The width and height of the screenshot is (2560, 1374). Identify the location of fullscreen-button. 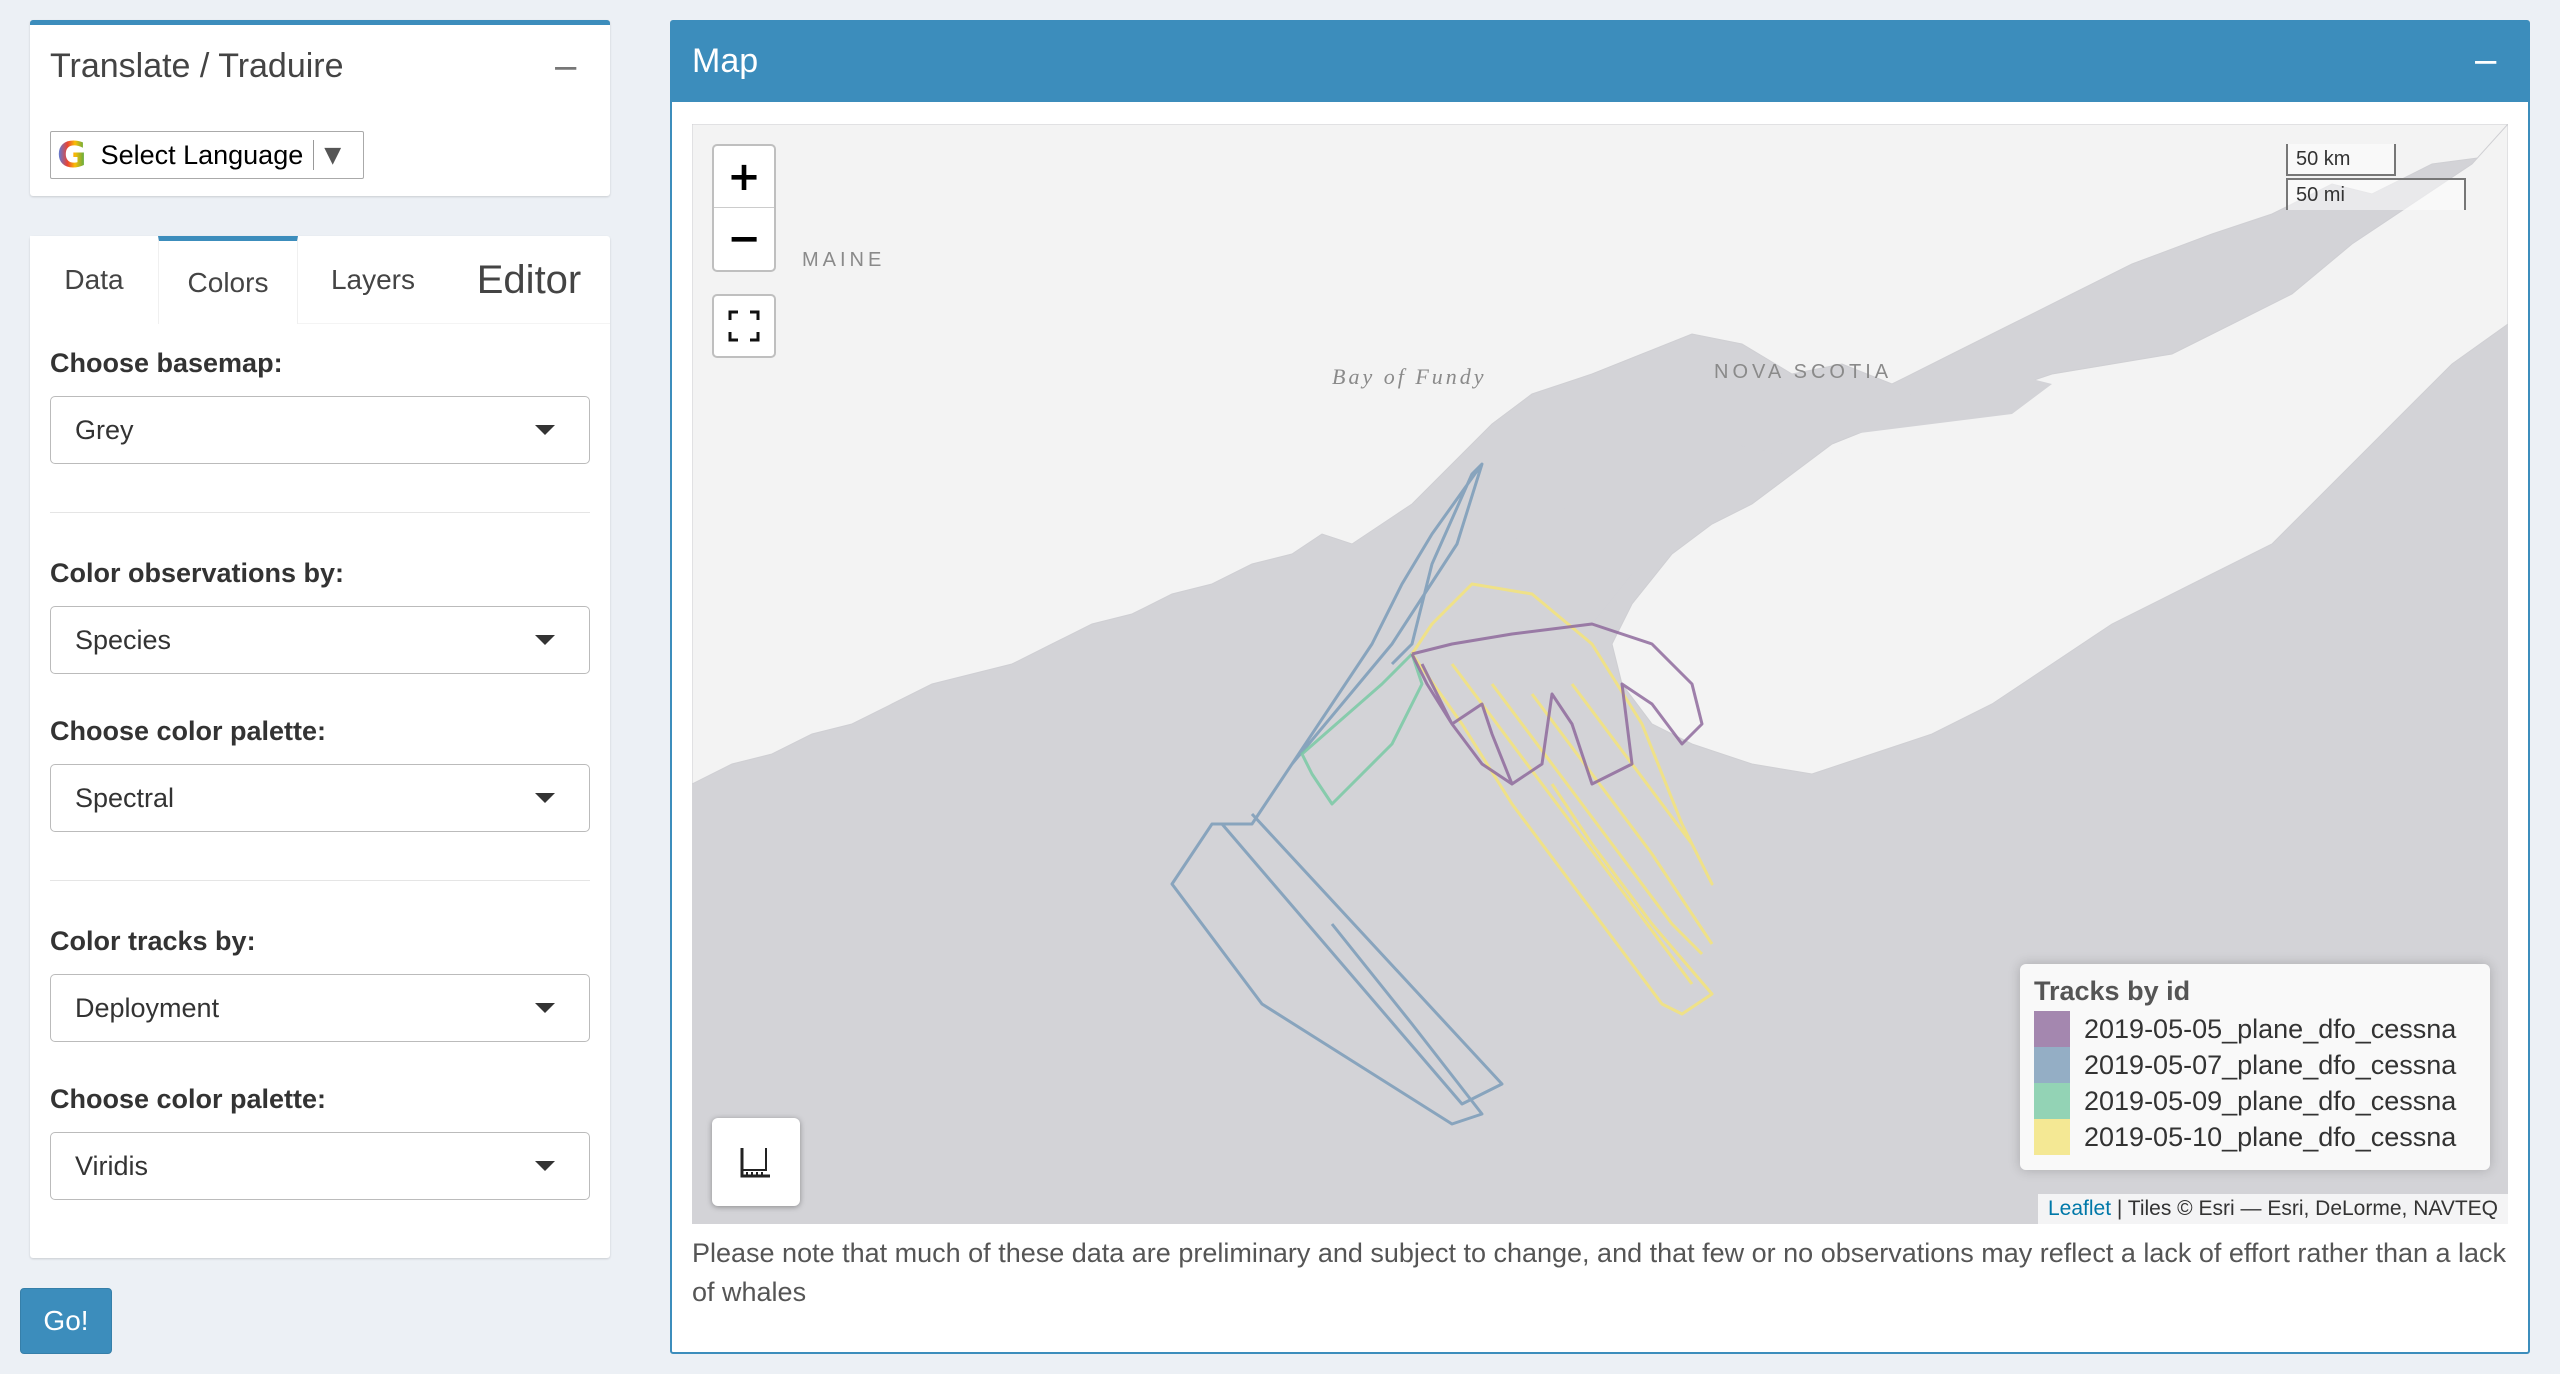
(744, 326).